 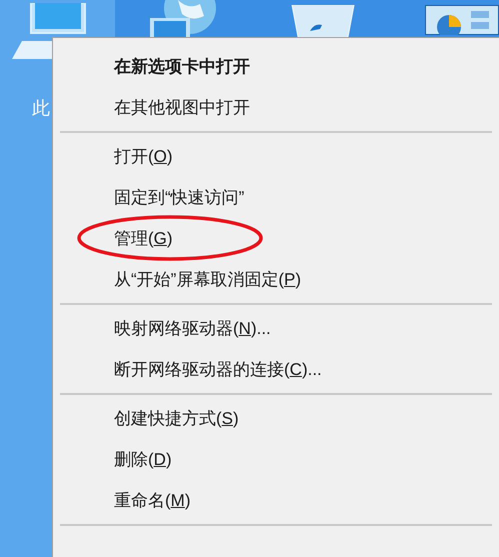 What do you see at coordinates (182, 66) in the screenshot?
I see `menu-item: 在新选项卡中打开` at bounding box center [182, 66].